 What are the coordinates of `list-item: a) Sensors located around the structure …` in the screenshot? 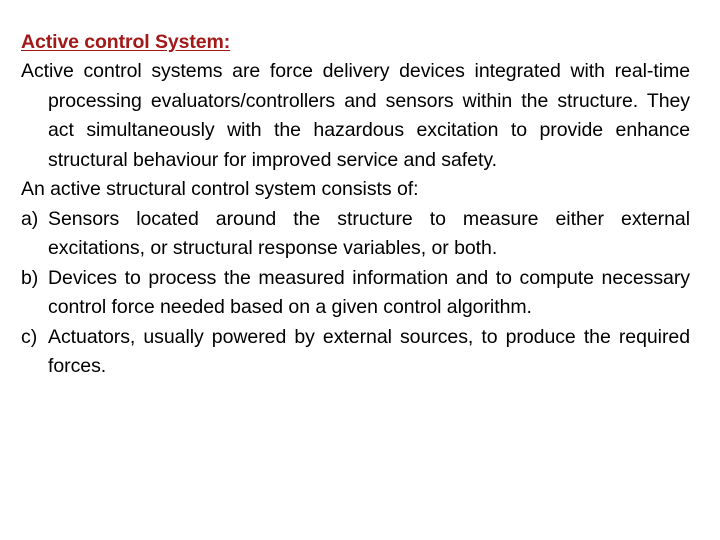 It's located at (355, 234).